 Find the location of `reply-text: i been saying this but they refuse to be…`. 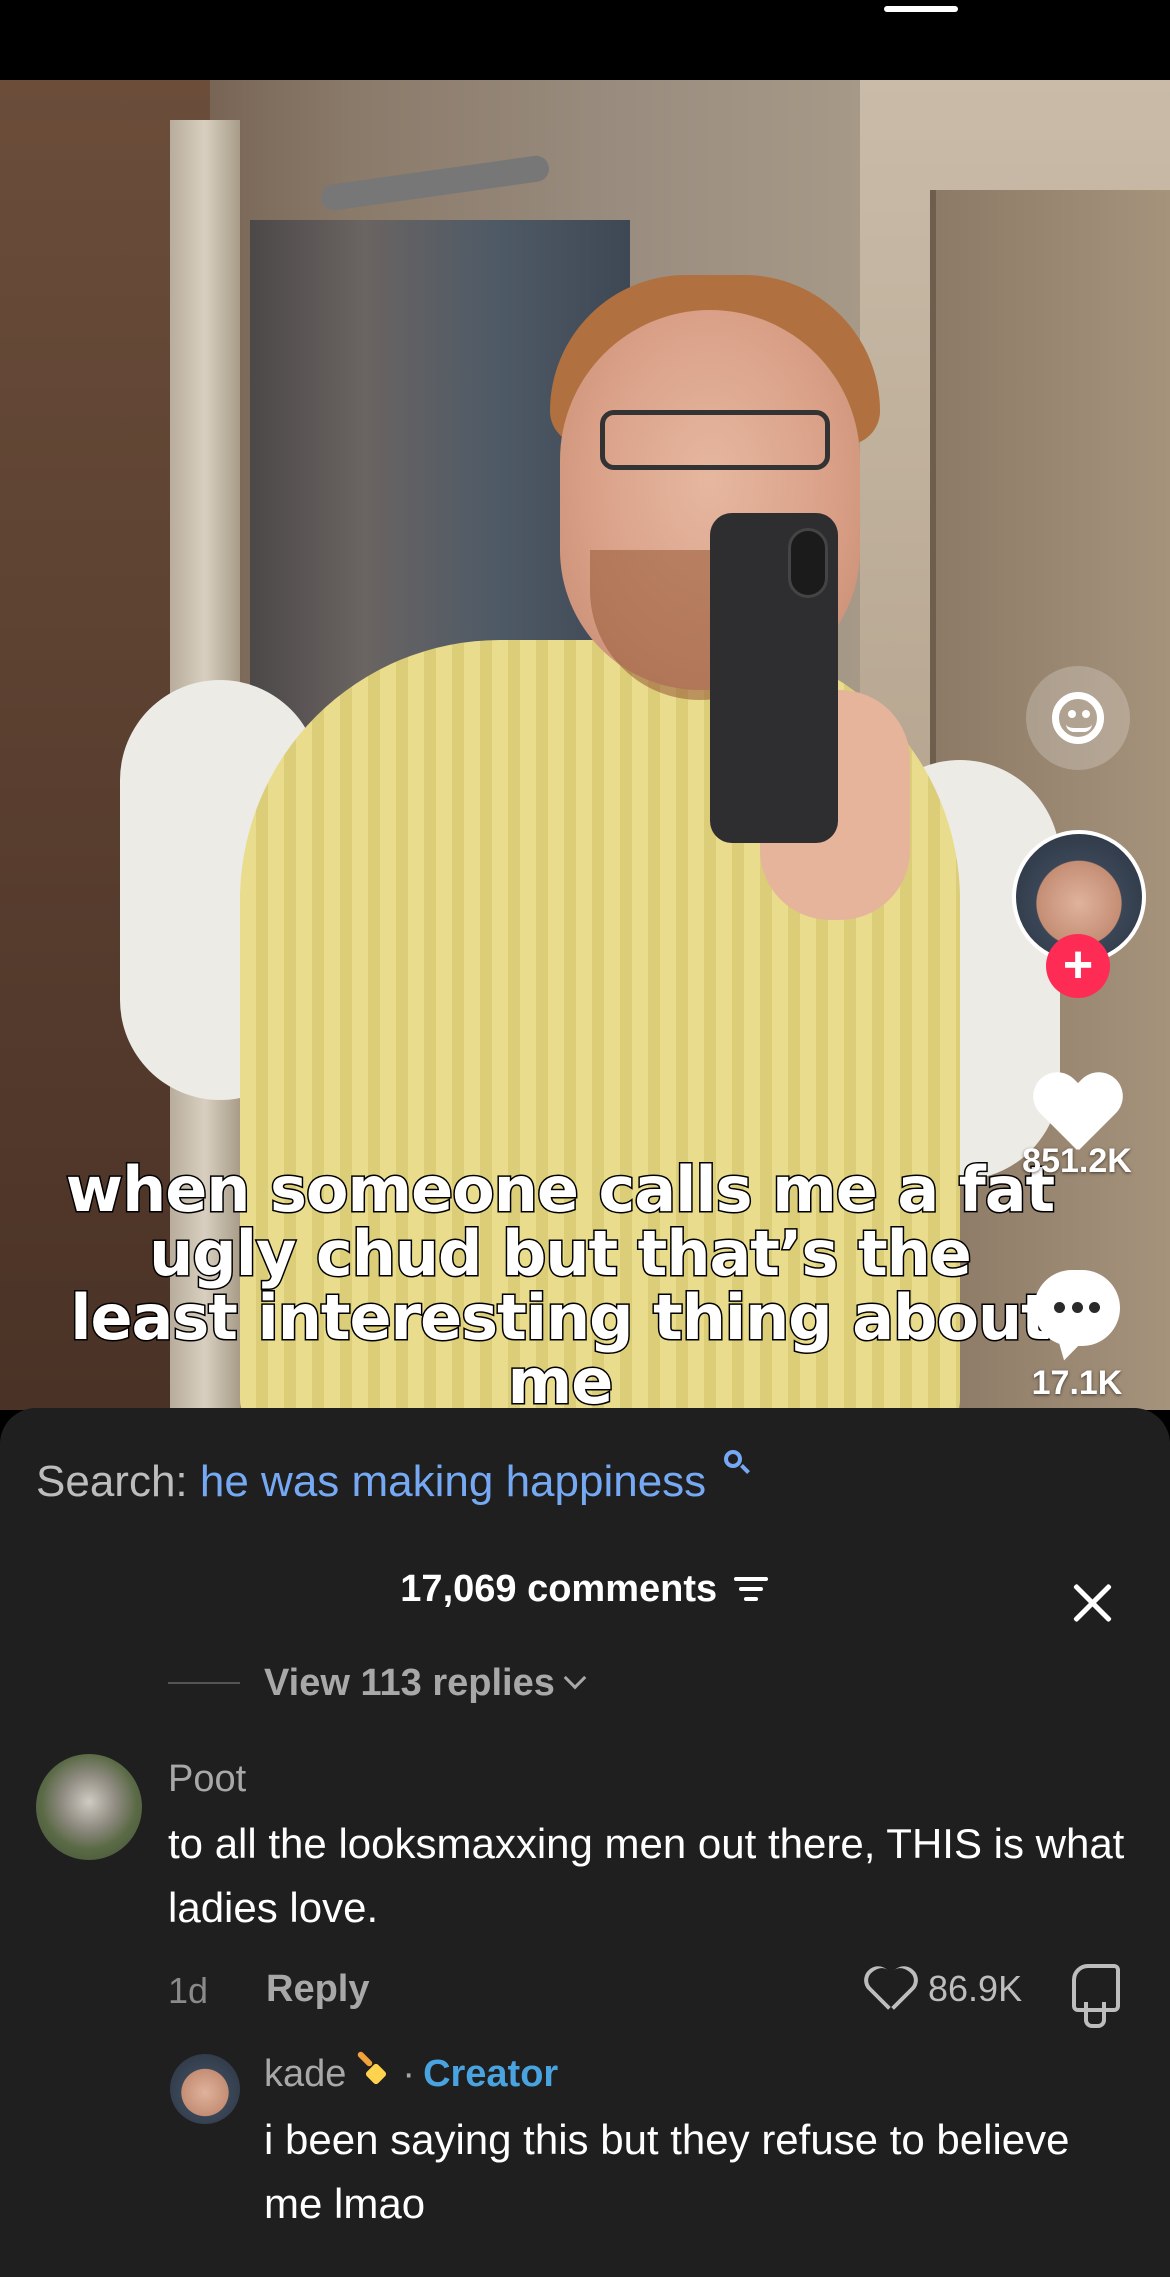

reply-text: i been saying this but they refuse to be… is located at coordinates (667, 2171).